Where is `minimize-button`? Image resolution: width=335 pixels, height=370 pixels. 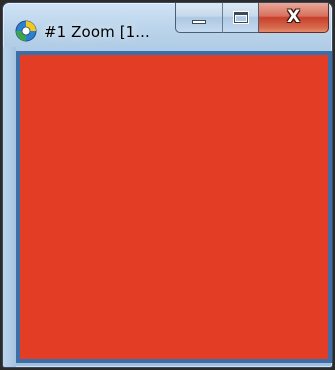 minimize-button is located at coordinates (199, 18).